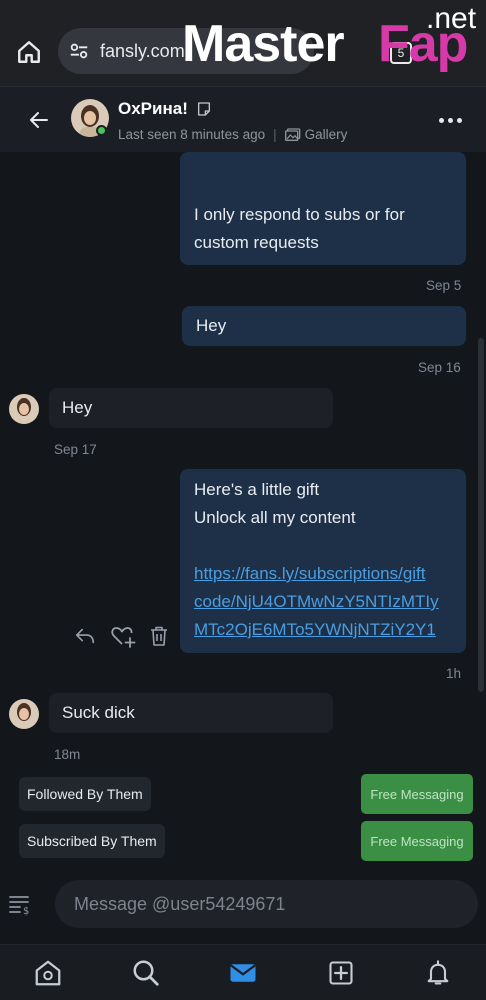 The width and height of the screenshot is (486, 1000). I want to click on followed-by-them-badge: Followed By Them, so click(85, 794).